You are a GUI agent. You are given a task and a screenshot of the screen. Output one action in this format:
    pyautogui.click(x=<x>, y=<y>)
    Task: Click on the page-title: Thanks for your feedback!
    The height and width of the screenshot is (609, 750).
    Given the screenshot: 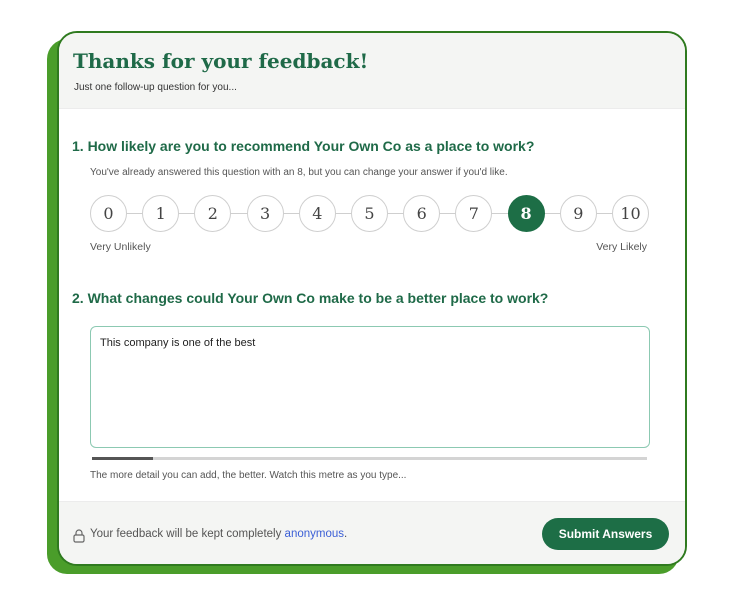 What is the action you would take?
    pyautogui.click(x=221, y=61)
    